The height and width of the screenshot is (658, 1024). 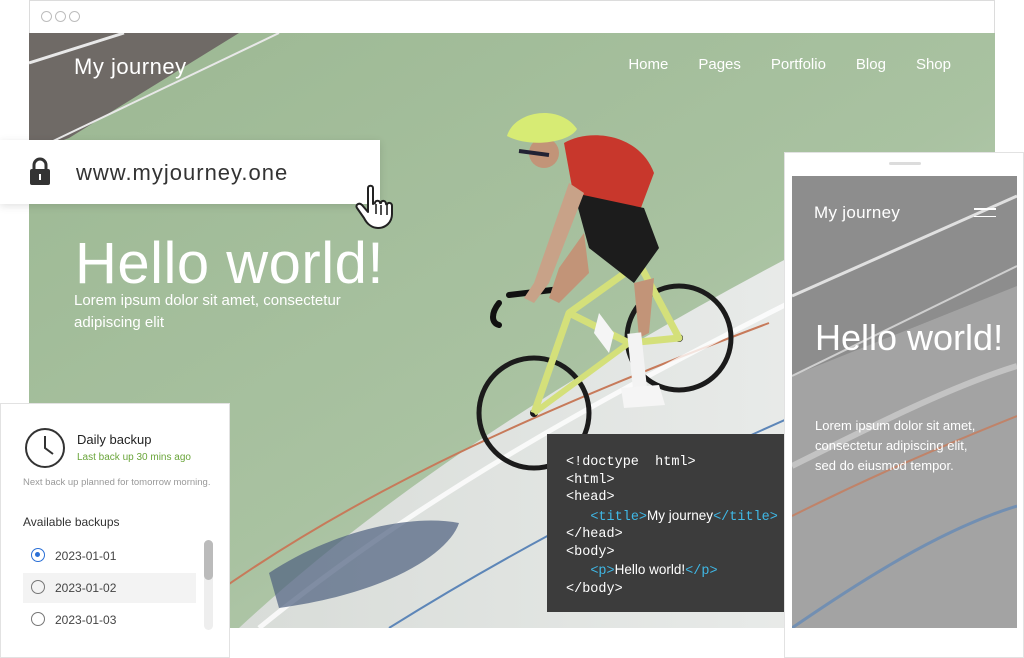 I want to click on code-line-html: <html>, so click(x=590, y=480).